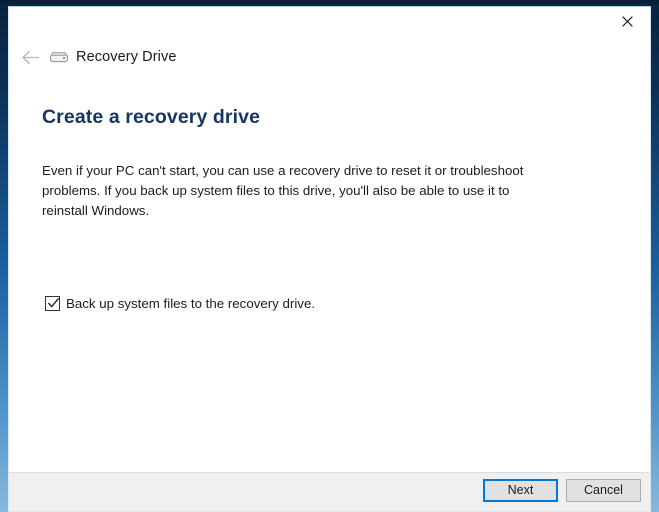 This screenshot has width=659, height=512. I want to click on drive-icon, so click(59, 57).